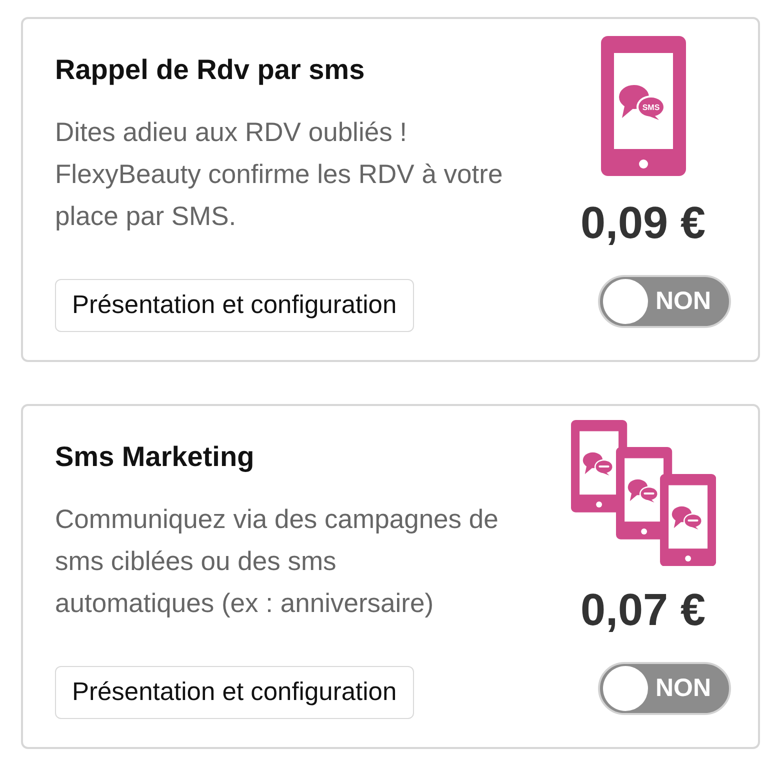  Describe the element at coordinates (276, 561) in the screenshot. I see `card-description: Communiquez via des campagnes de sms ciblées ou des sms automatiques (ex : anniversaire)` at that location.